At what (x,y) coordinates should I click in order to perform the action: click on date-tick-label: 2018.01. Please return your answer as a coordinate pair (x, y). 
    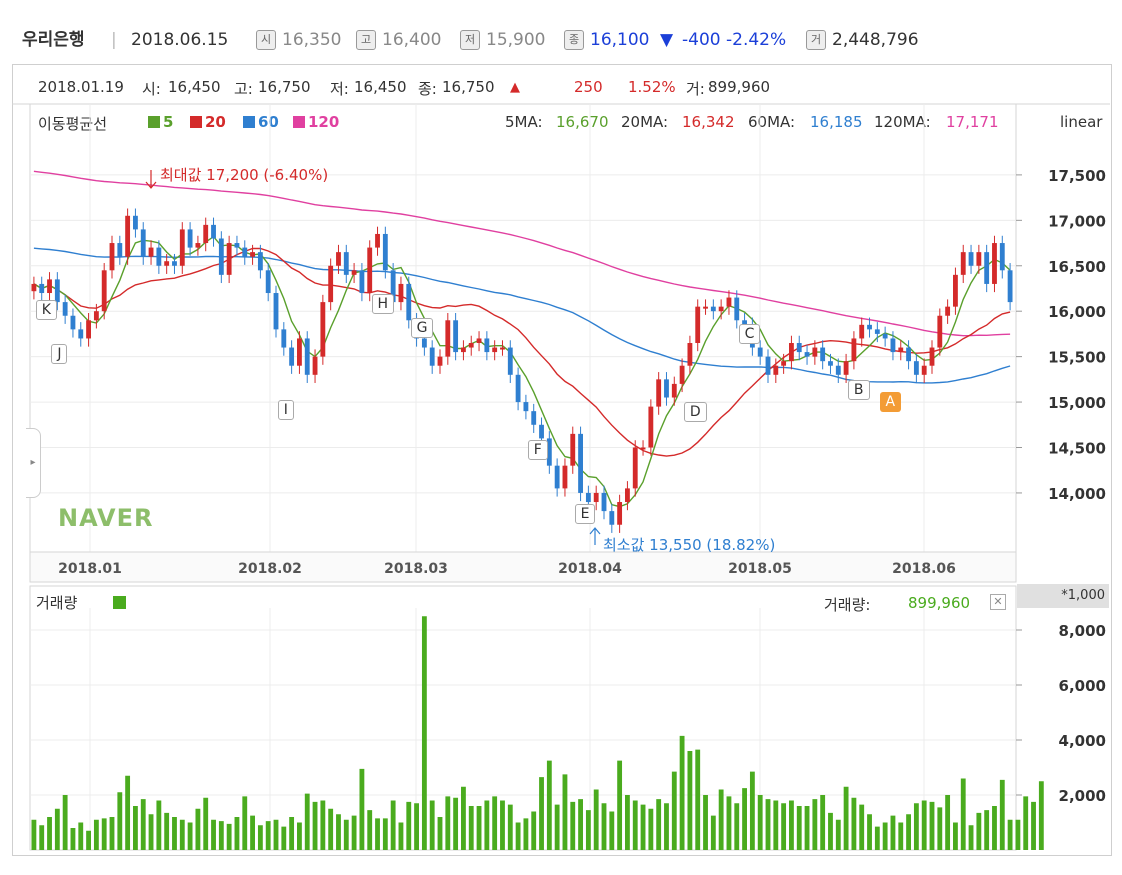
    Looking at the image, I should click on (90, 569).